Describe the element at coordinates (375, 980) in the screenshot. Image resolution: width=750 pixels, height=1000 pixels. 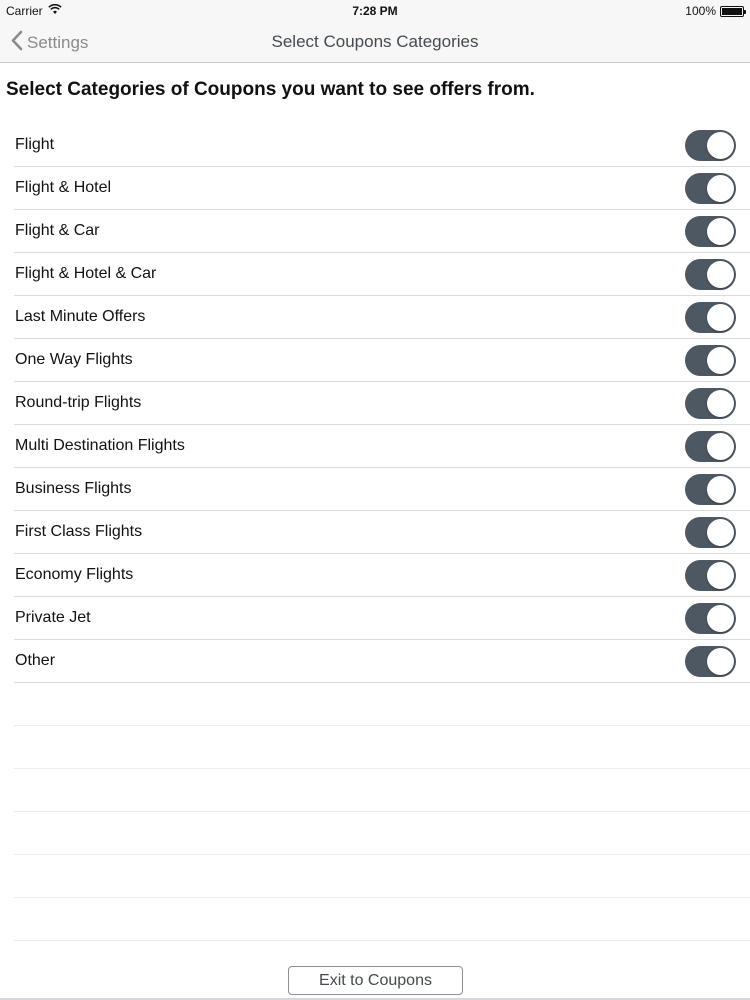
I see `exit-to-coupons-button: Exit to Coupons` at that location.